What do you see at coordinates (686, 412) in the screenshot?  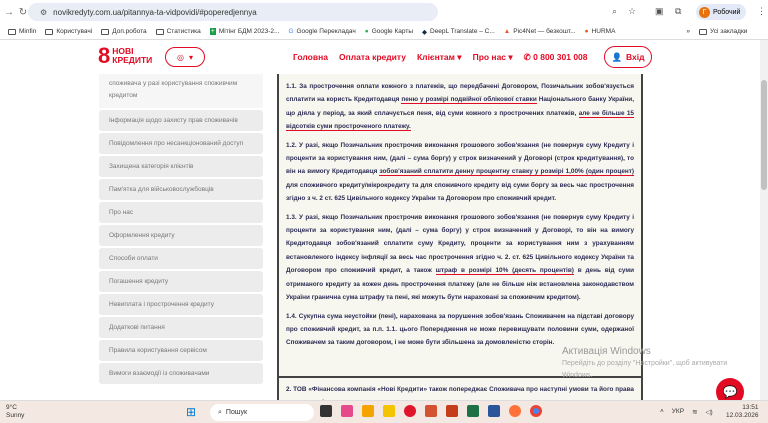 I see `system-tray: ˄ УКР ≋ ◁)` at bounding box center [686, 412].